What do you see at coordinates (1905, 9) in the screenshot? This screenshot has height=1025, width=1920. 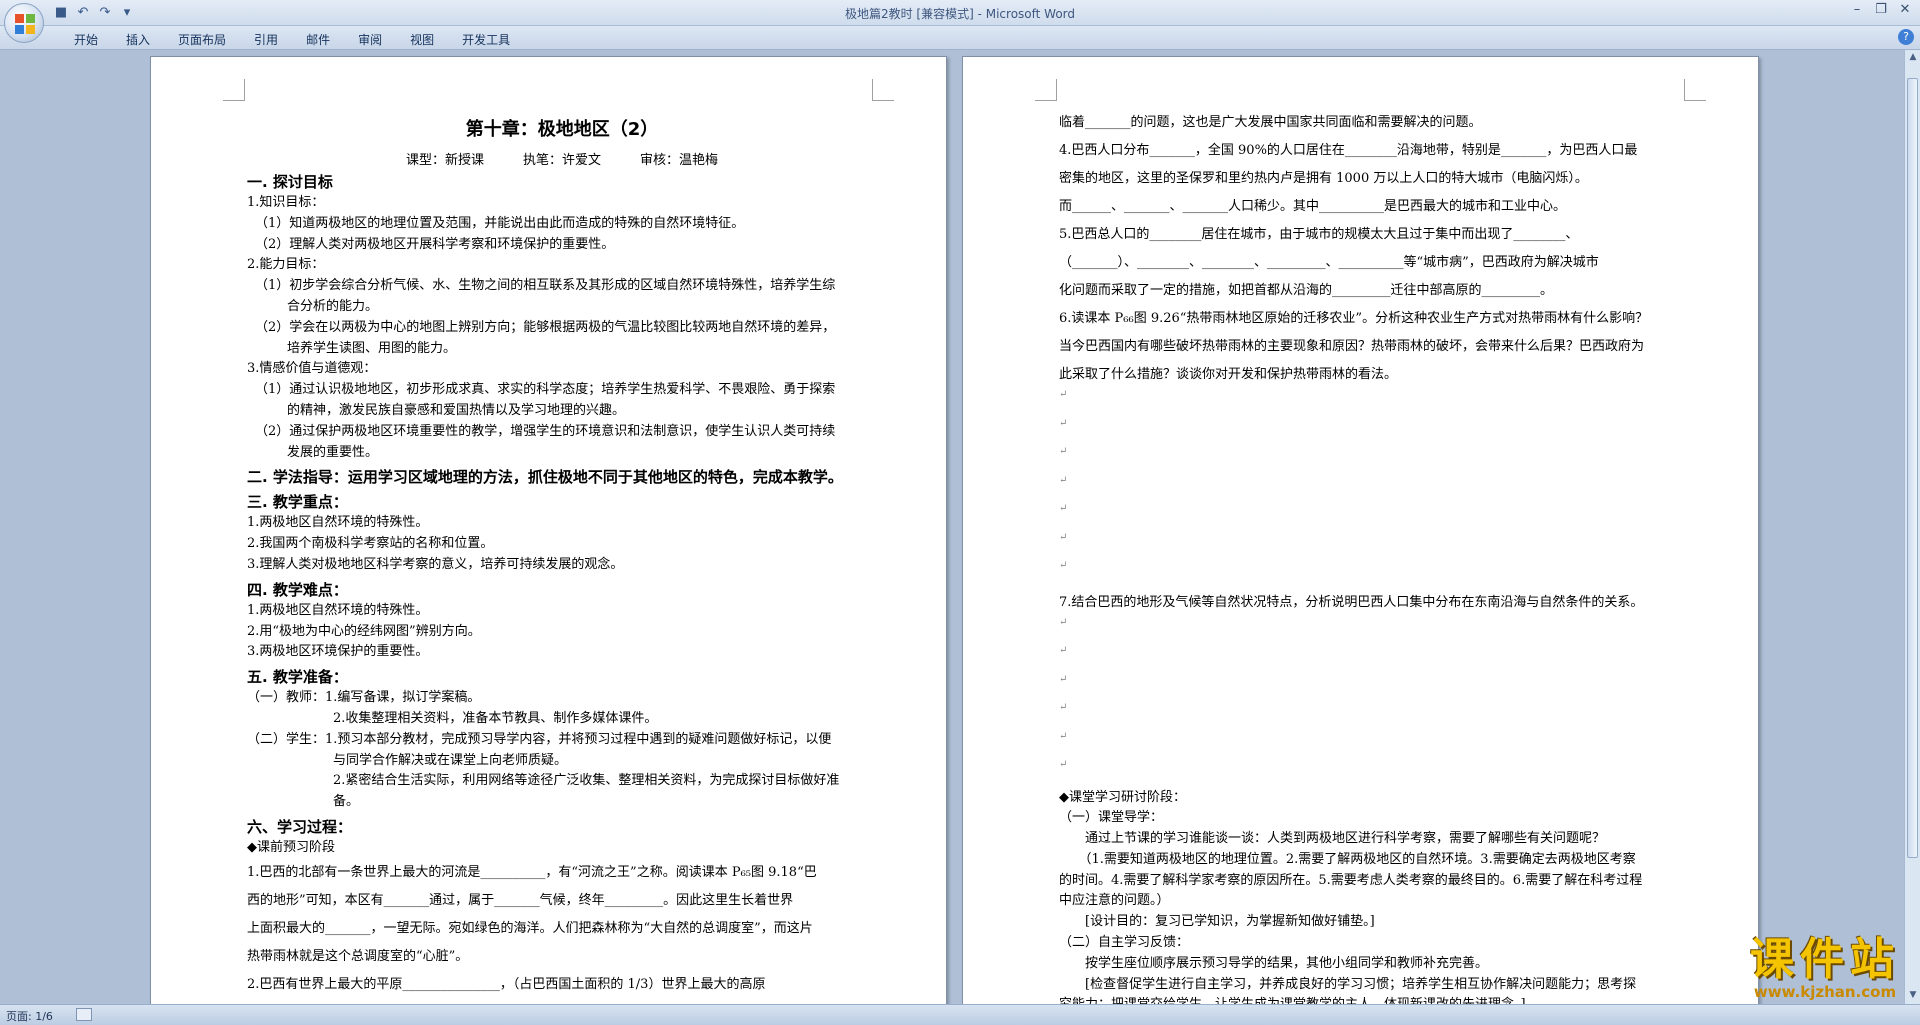 I see `close-icon: ✕` at bounding box center [1905, 9].